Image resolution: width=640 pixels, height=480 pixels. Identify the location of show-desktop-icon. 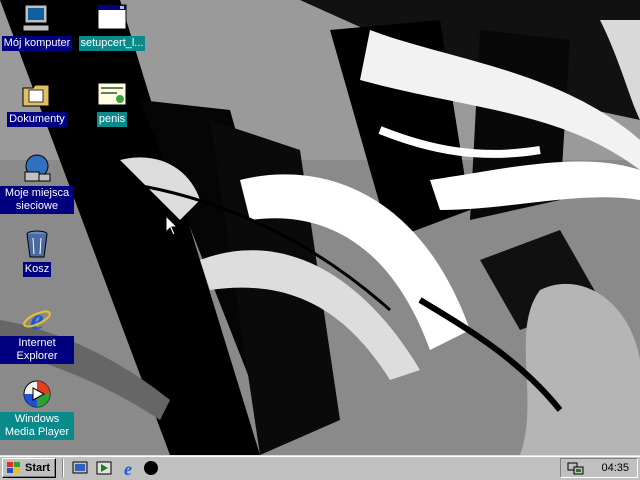
(80, 468).